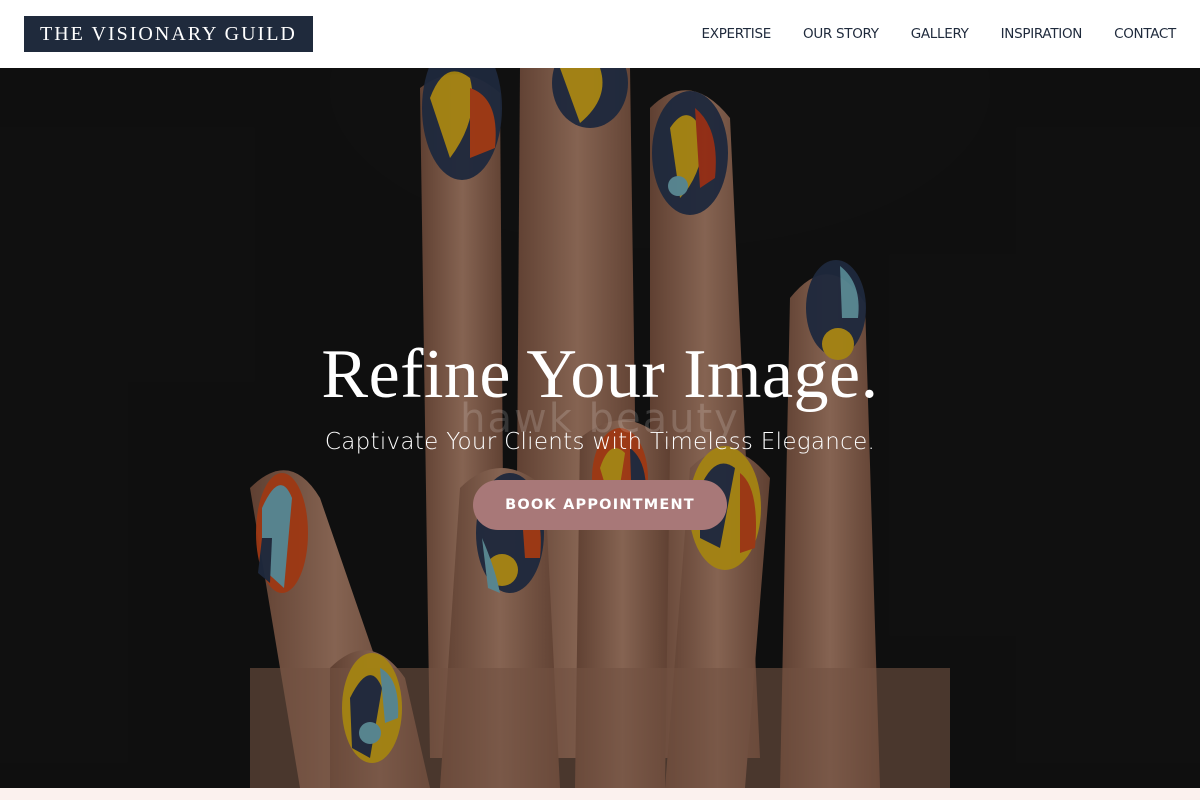 The height and width of the screenshot is (800, 1200). What do you see at coordinates (1145, 34) in the screenshot?
I see `nav-link-contact: CONTACT` at bounding box center [1145, 34].